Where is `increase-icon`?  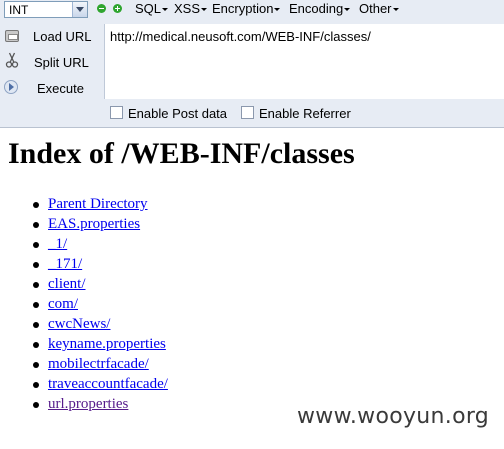 increase-icon is located at coordinates (117, 8).